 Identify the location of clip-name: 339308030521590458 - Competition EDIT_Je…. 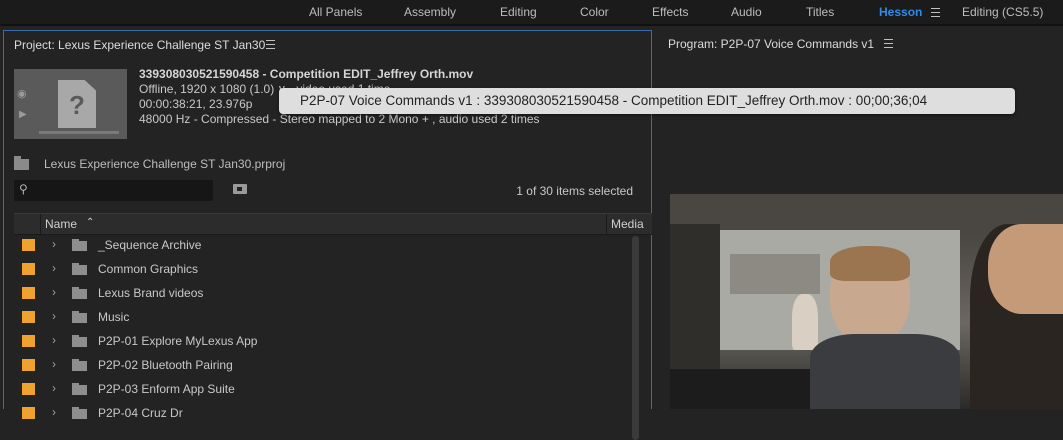
(306, 74).